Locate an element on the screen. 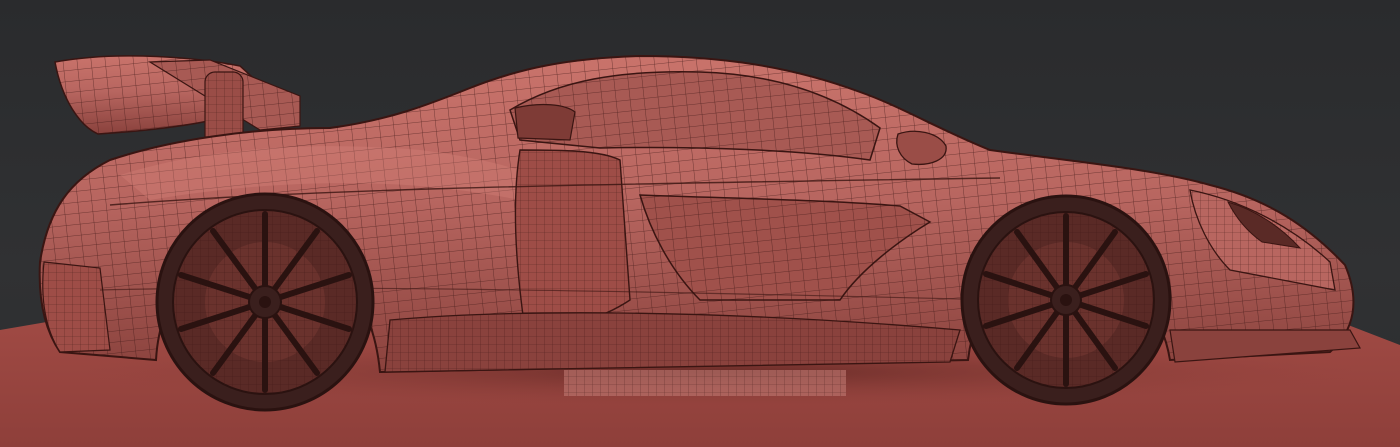  front-wheel is located at coordinates (1066, 300).